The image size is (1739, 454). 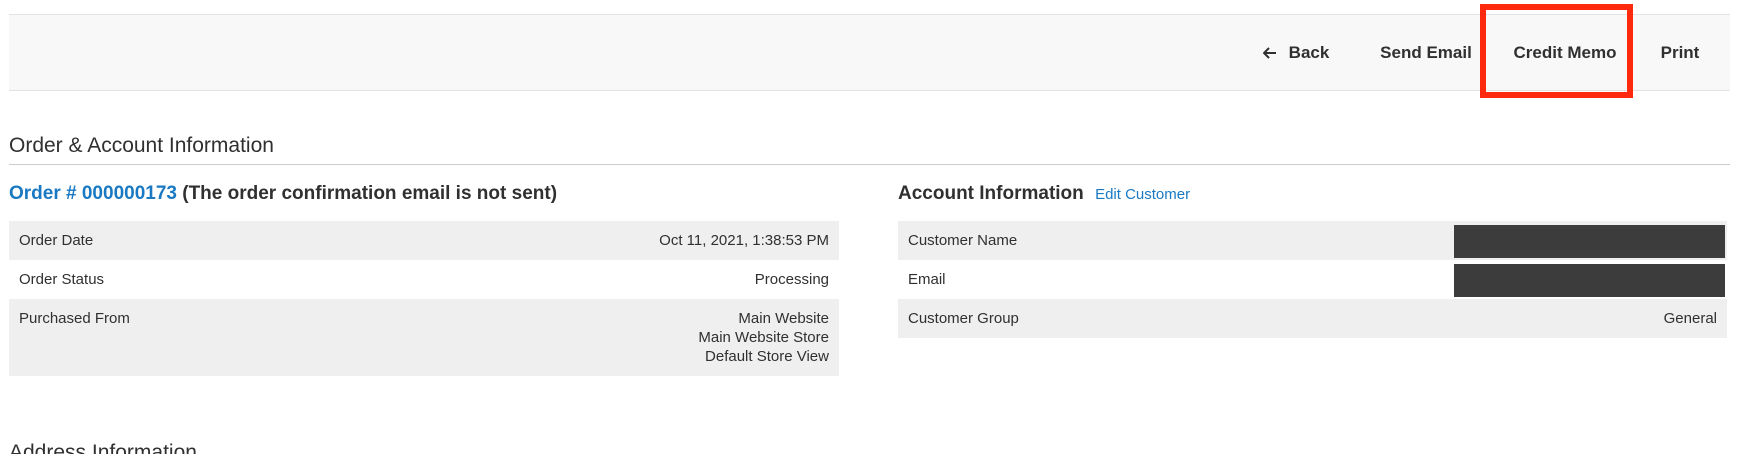 What do you see at coordinates (927, 279) in the screenshot?
I see `email-label: Email` at bounding box center [927, 279].